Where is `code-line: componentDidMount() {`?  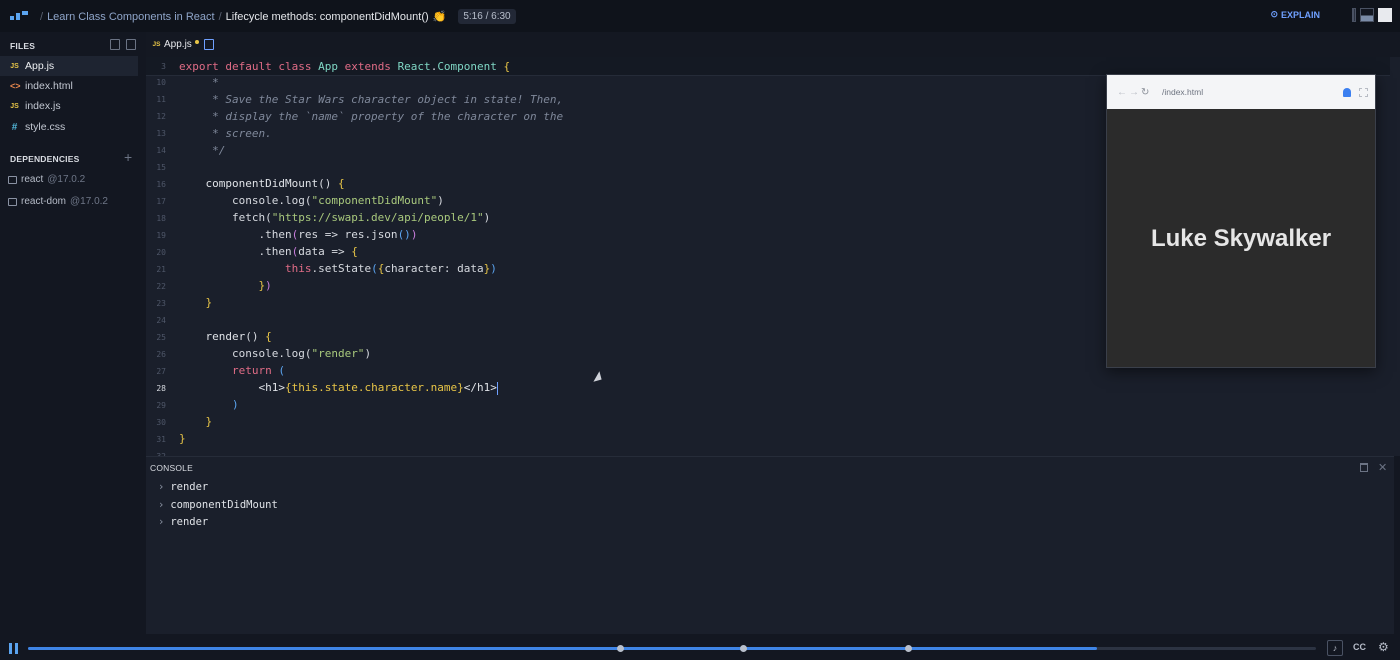 code-line: componentDidMount() { is located at coordinates (275, 183).